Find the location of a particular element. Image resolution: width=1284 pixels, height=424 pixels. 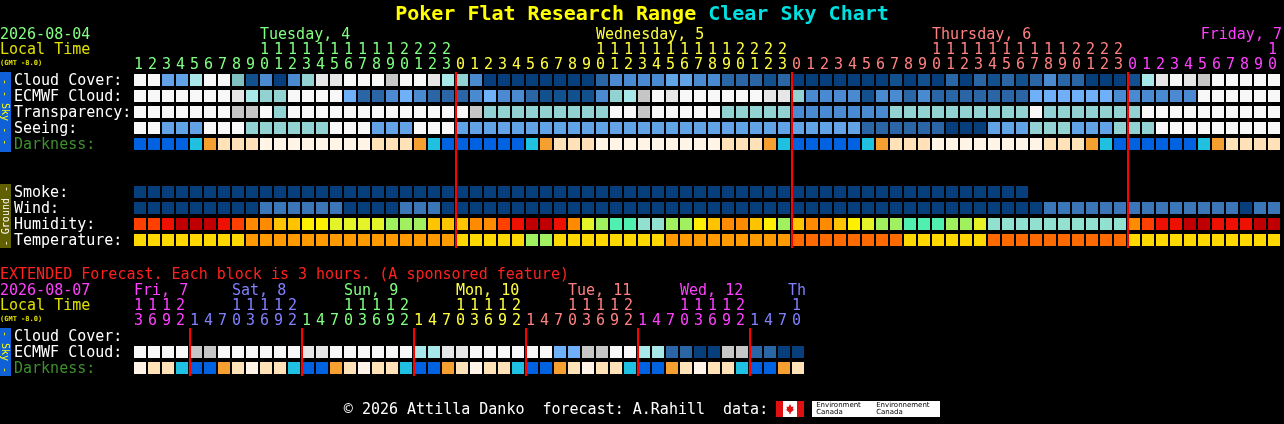

row-label: Humidity: is located at coordinates (54, 224).